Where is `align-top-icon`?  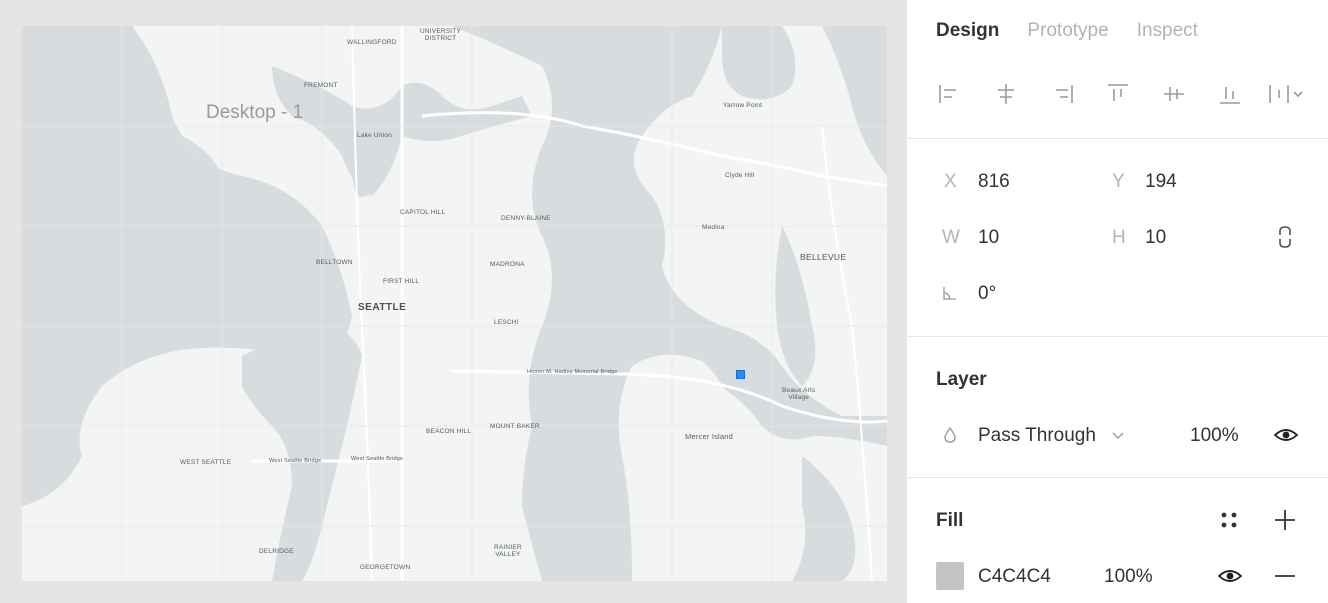 align-top-icon is located at coordinates (1118, 94).